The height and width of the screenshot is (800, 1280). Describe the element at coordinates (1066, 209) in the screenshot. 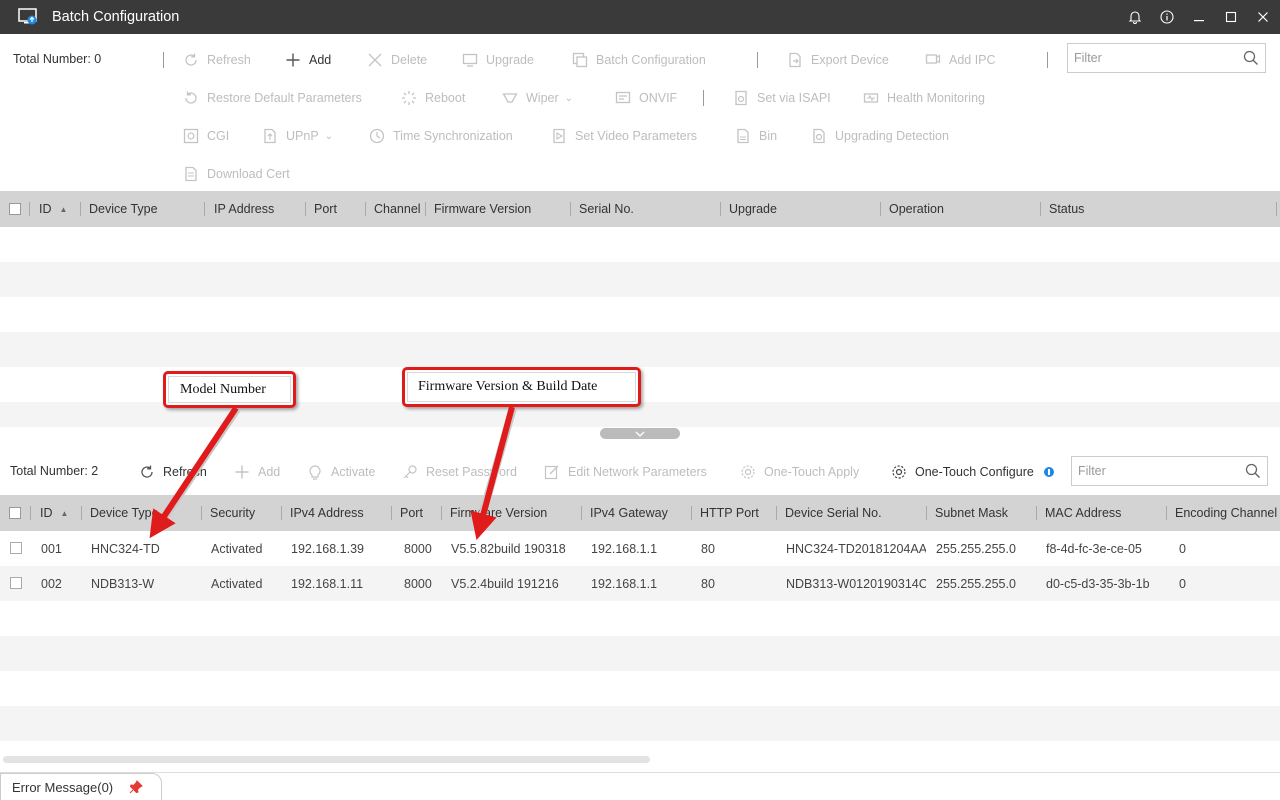

I see `column-header-status: Status` at that location.